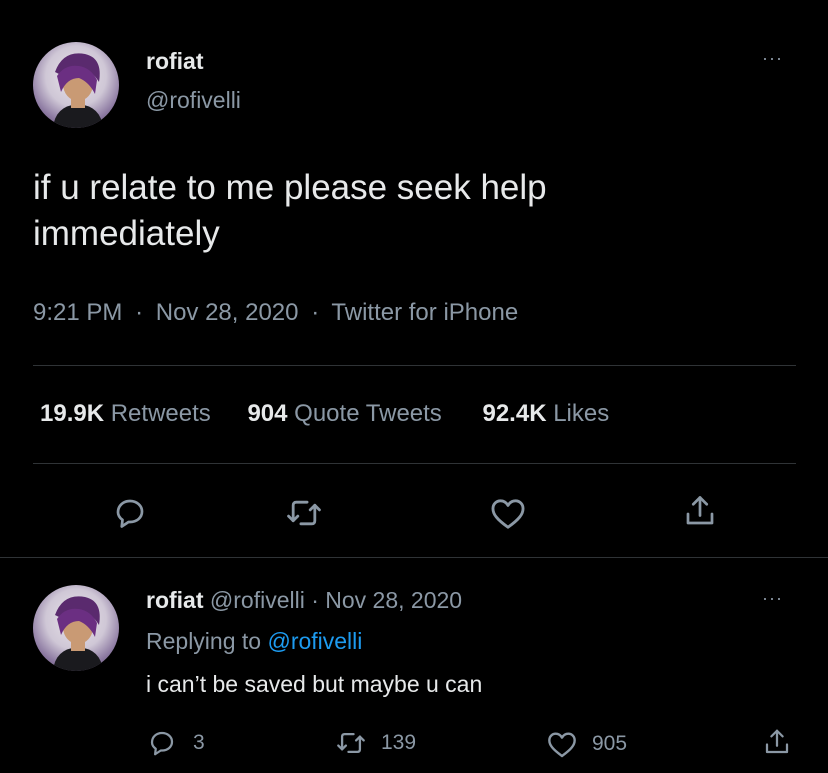 The height and width of the screenshot is (773, 828). What do you see at coordinates (424, 312) in the screenshot?
I see `tweet-source: Twitter for iPhone` at bounding box center [424, 312].